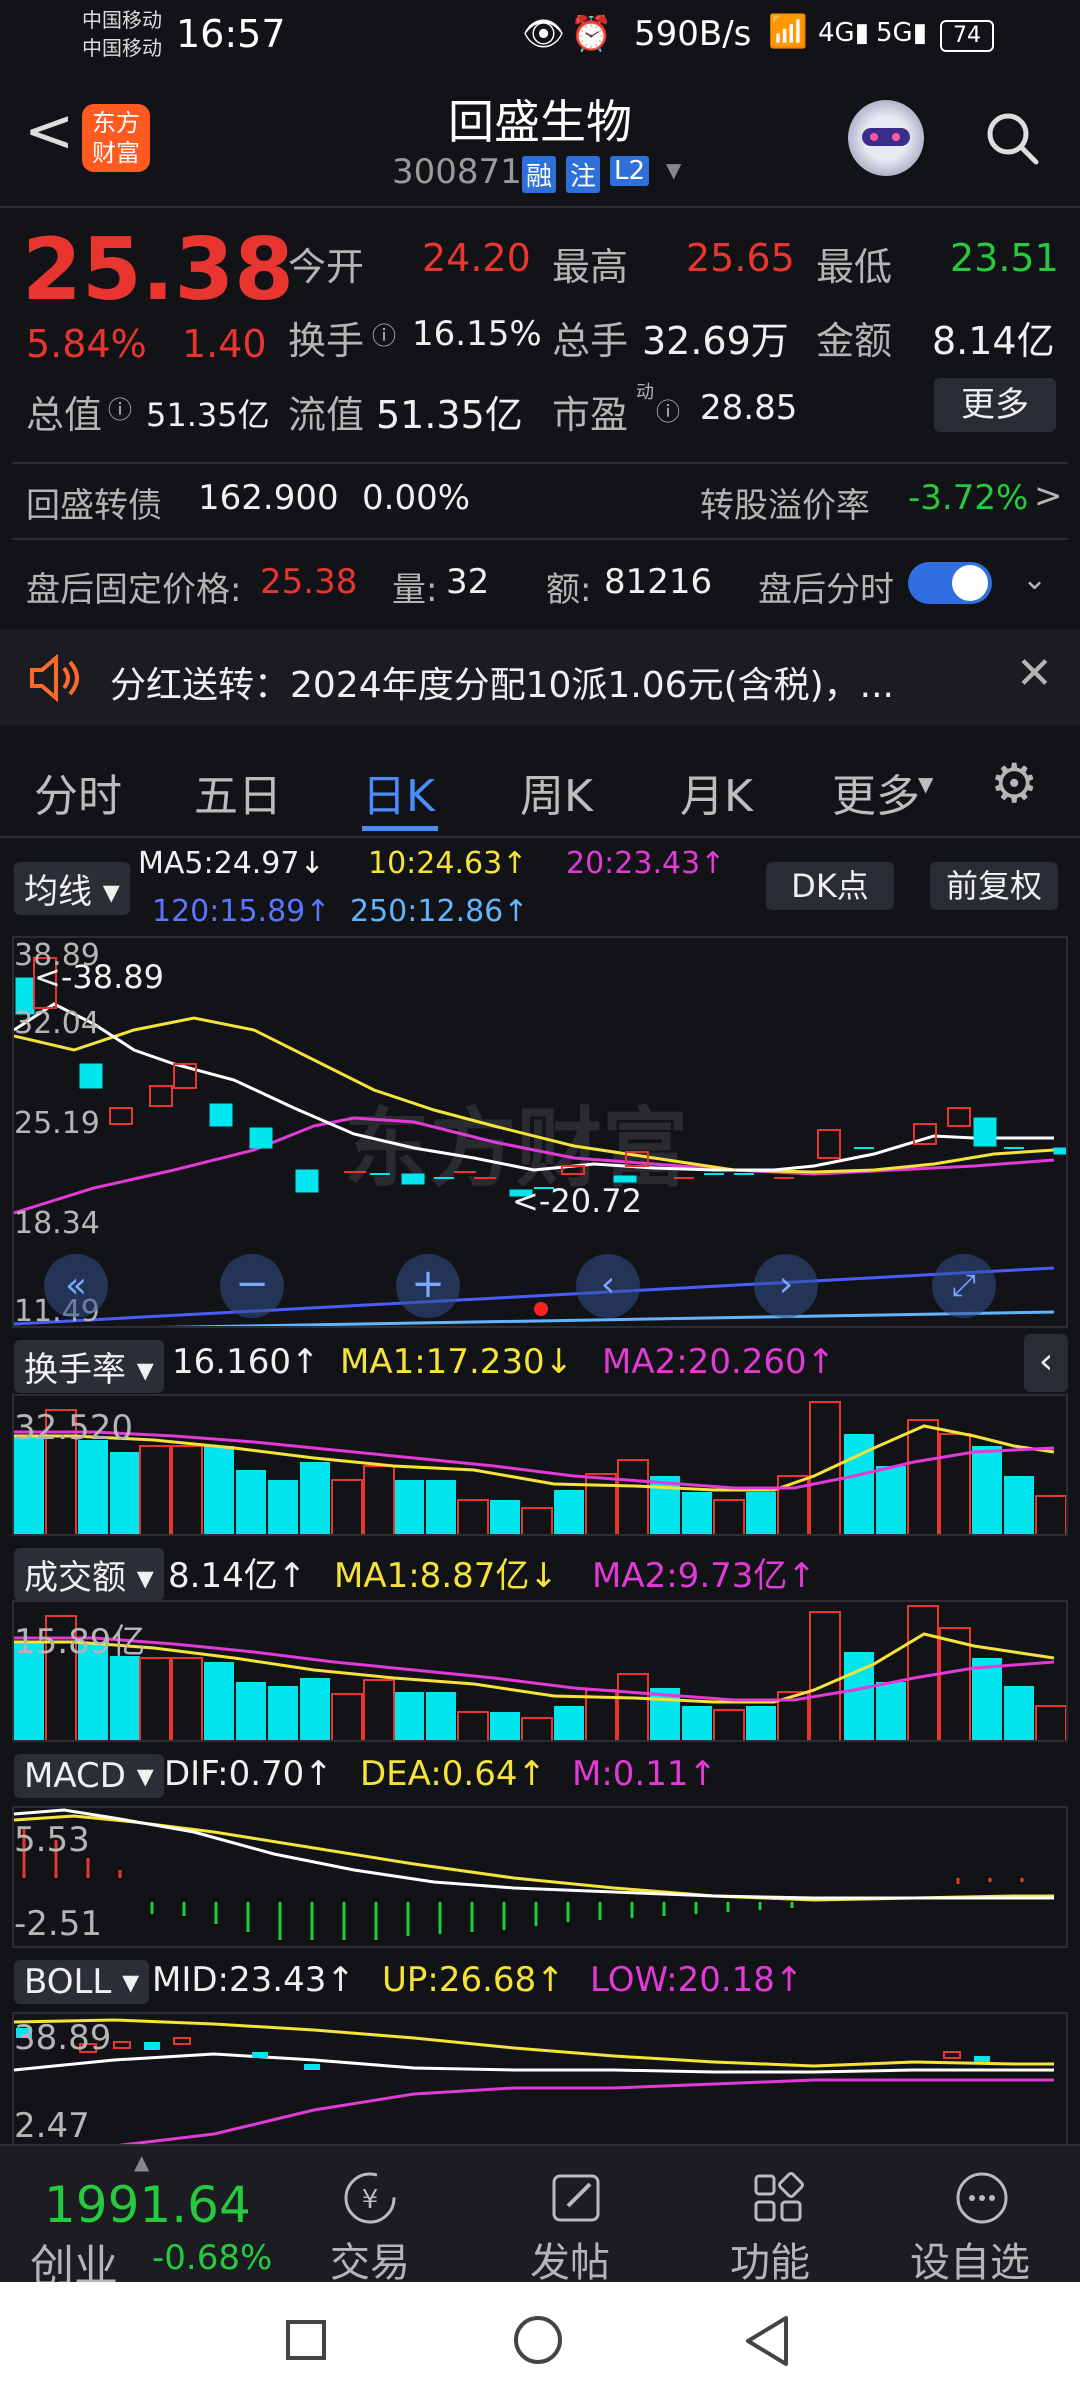 Image resolution: width=1080 pixels, height=2400 pixels. I want to click on index-value: 1991.64, so click(147, 2205).